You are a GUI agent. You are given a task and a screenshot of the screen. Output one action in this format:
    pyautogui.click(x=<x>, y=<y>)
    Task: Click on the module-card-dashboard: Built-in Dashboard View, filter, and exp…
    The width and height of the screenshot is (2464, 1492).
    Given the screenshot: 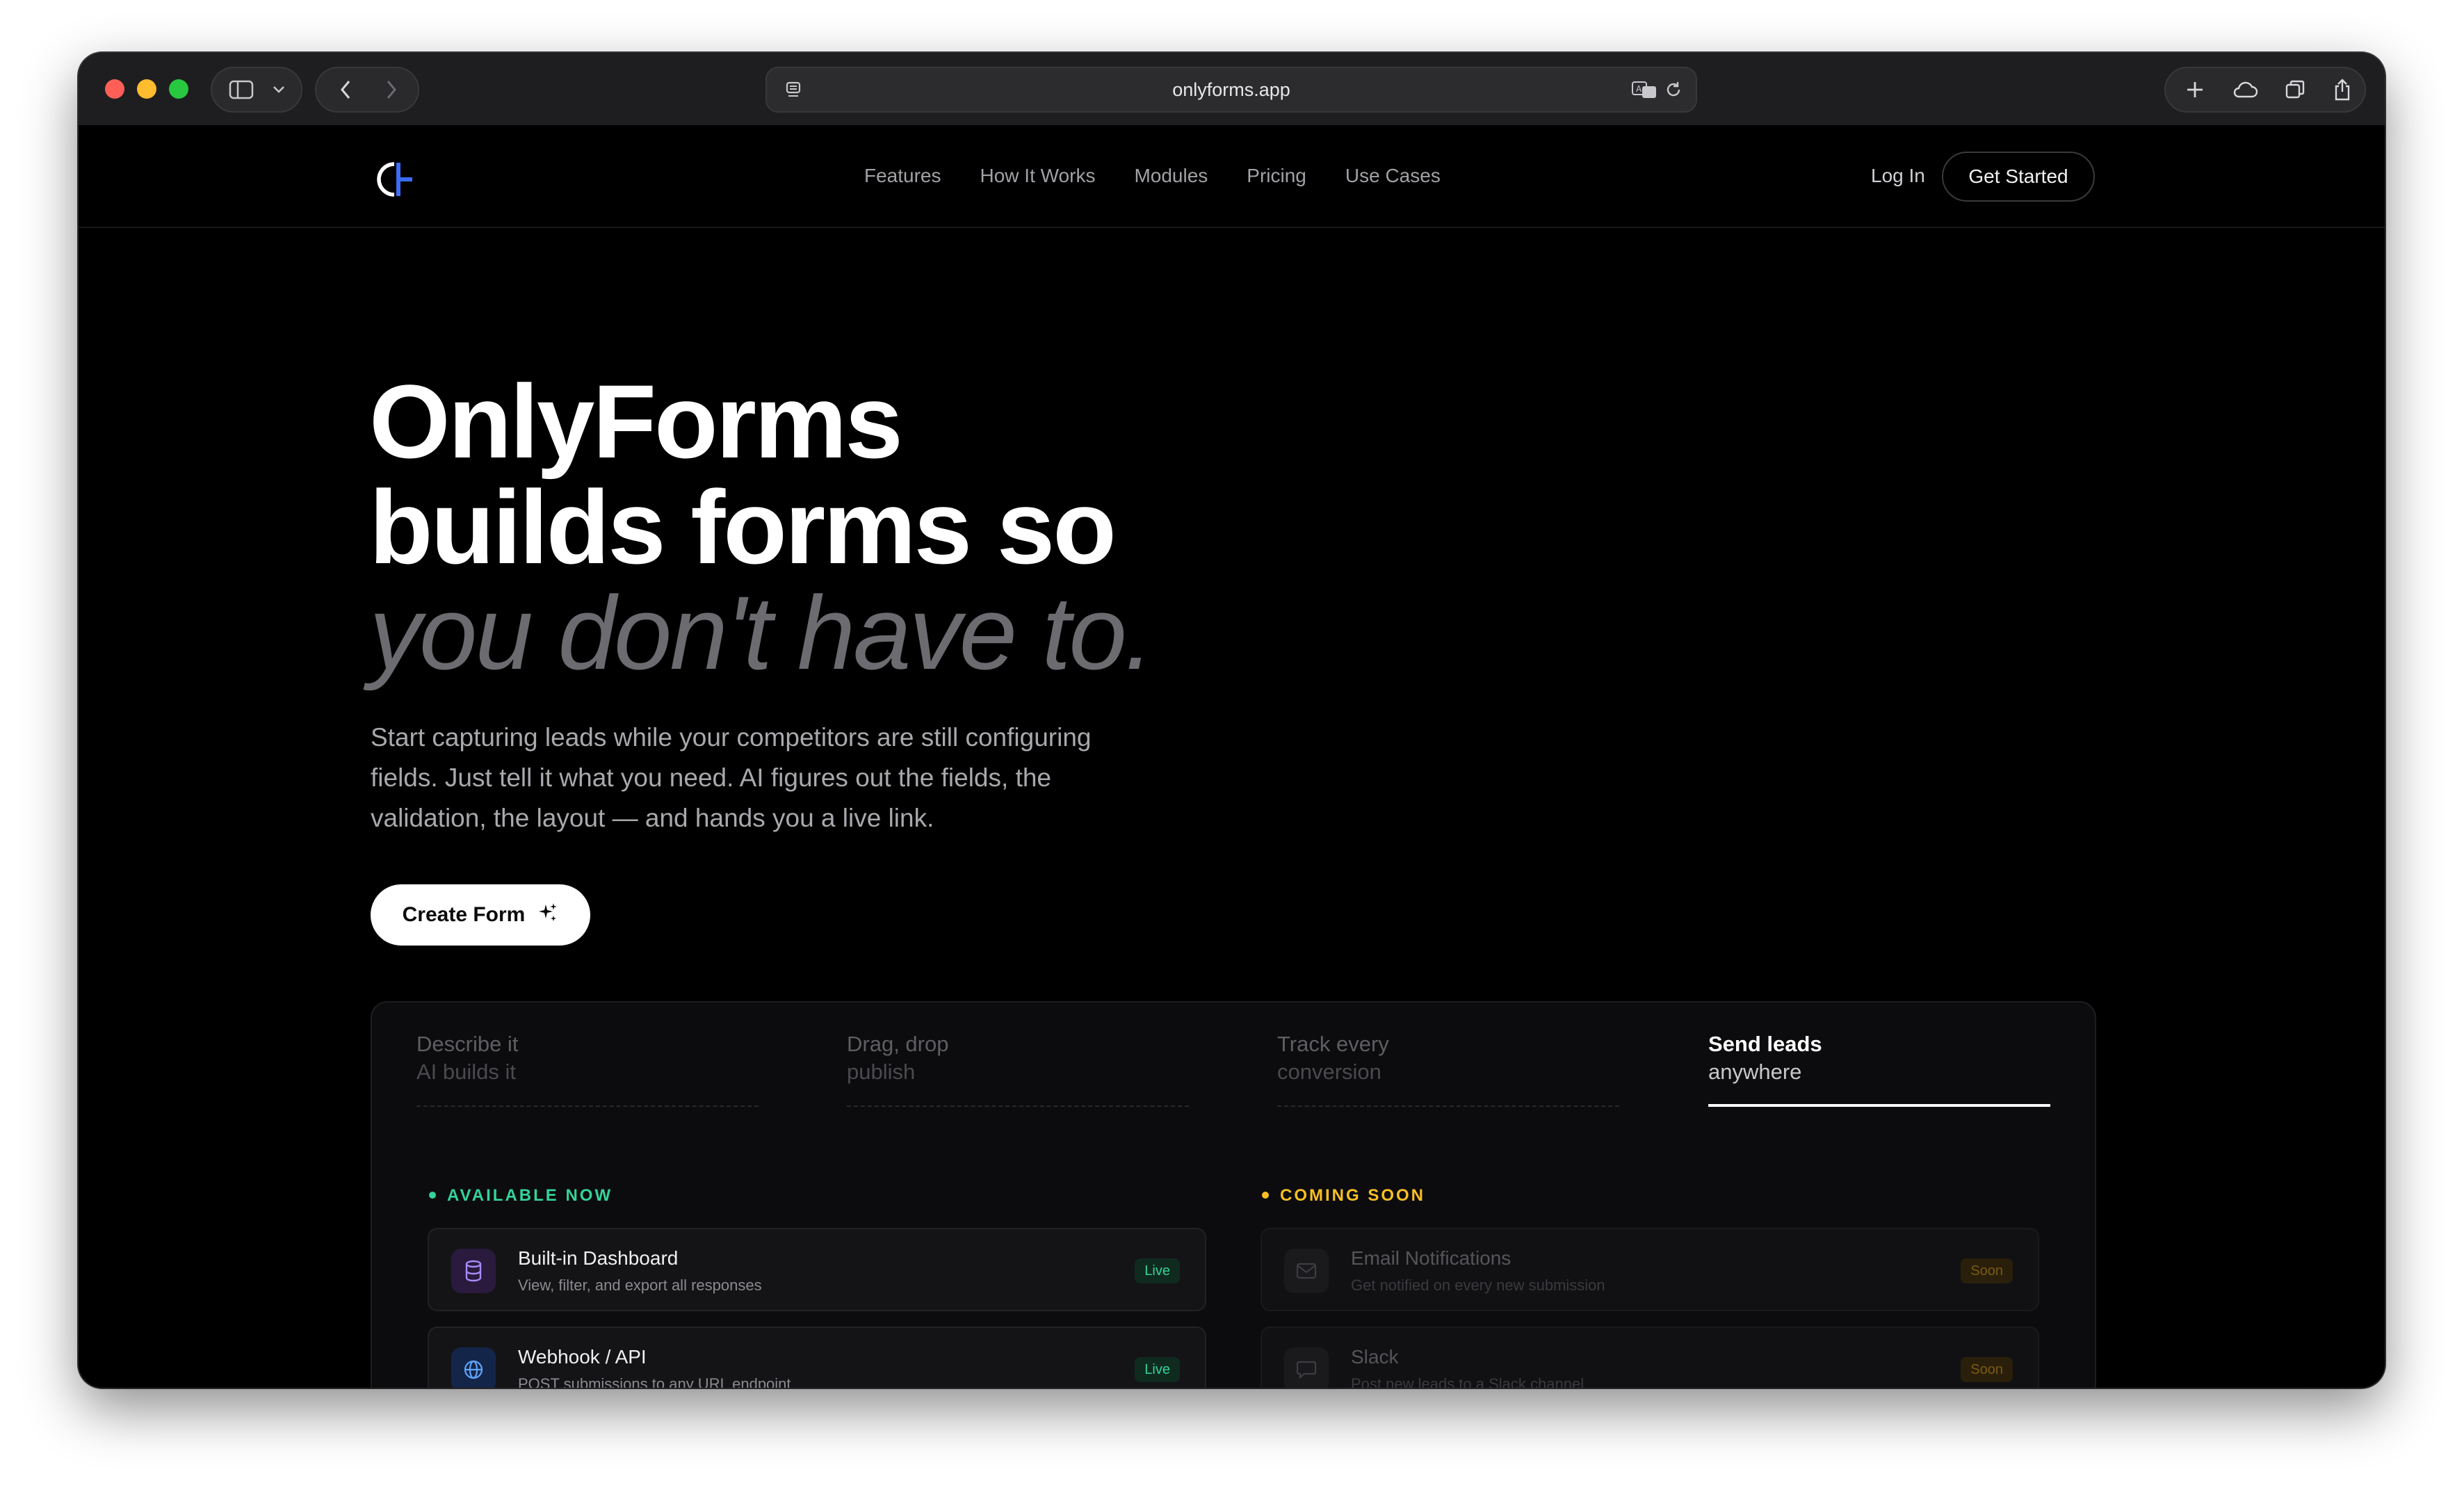 What is the action you would take?
    pyautogui.click(x=817, y=1269)
    